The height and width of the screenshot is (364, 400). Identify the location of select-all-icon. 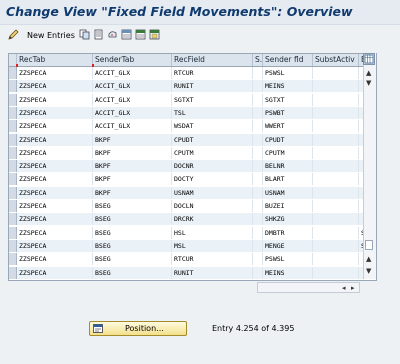
(126, 34).